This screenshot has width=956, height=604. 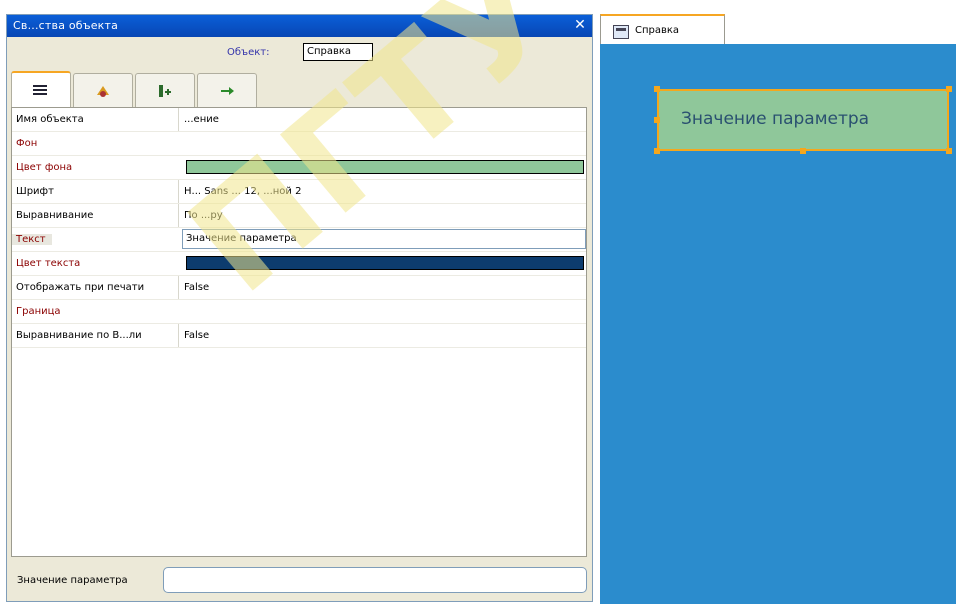 What do you see at coordinates (66, 25) in the screenshot?
I see `properties-title: Св...ства объекта` at bounding box center [66, 25].